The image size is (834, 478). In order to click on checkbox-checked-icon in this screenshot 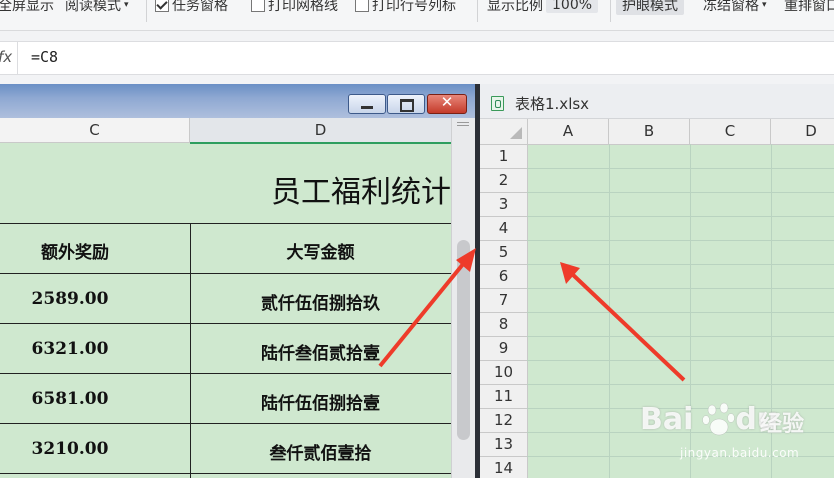, I will do `click(162, 6)`.